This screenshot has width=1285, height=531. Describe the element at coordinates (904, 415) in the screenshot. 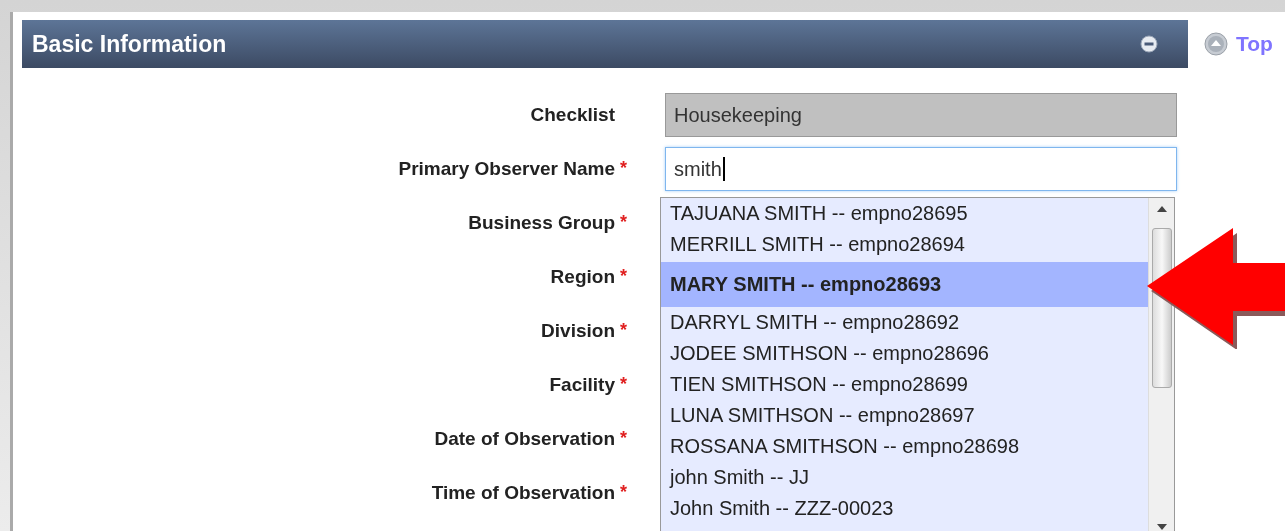

I see `suggestion-item: LUNA SMITHSON -- empno28697` at that location.